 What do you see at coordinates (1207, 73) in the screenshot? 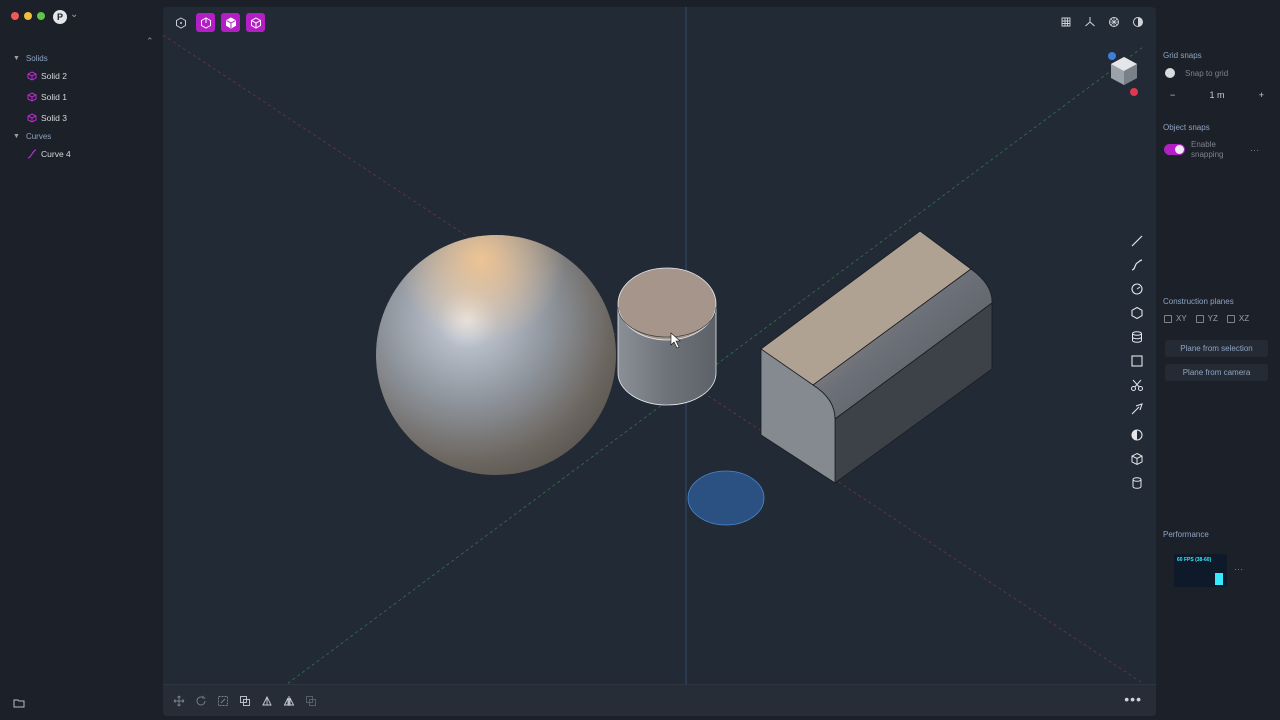
I see `snap-label: Snap to grid` at bounding box center [1207, 73].